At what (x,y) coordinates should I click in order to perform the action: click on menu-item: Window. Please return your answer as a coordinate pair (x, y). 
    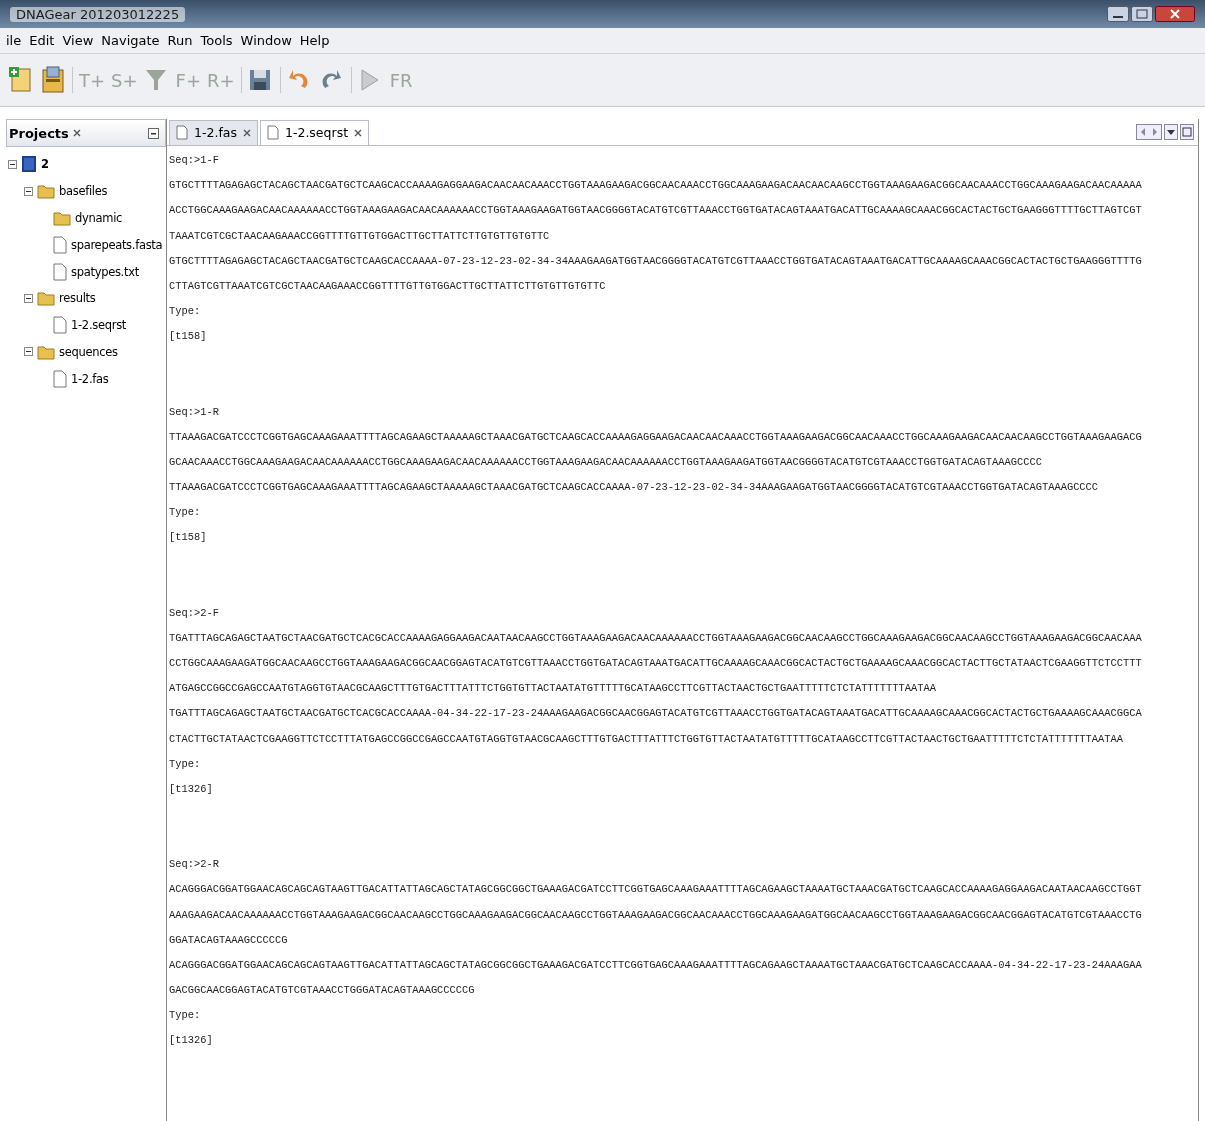
    Looking at the image, I should click on (266, 40).